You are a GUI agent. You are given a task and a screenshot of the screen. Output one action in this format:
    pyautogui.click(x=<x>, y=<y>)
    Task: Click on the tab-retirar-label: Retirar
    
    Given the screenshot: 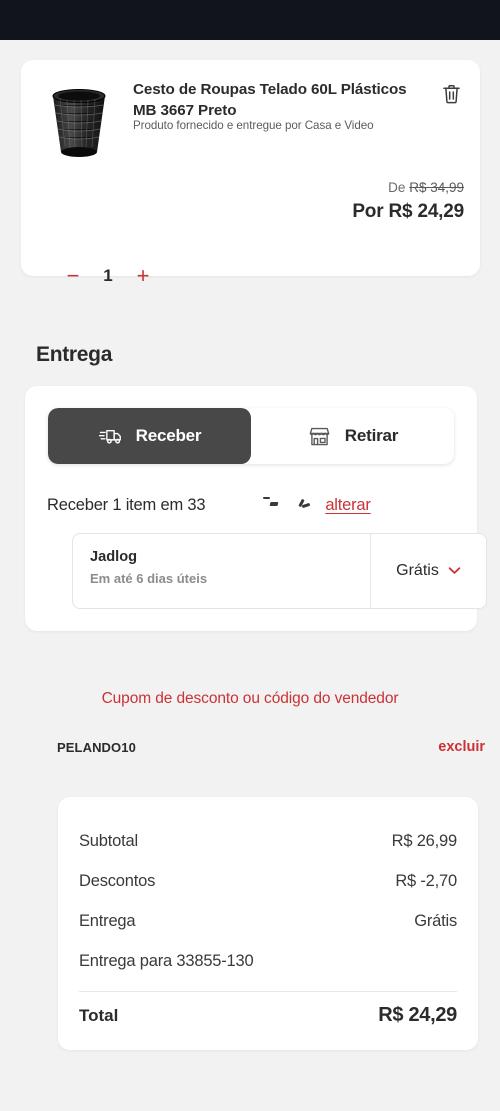 What is the action you would take?
    pyautogui.click(x=371, y=435)
    